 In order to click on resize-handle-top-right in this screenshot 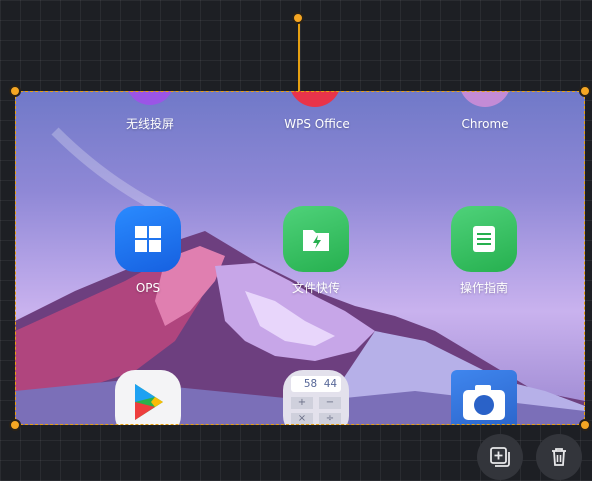, I will do `click(585, 91)`.